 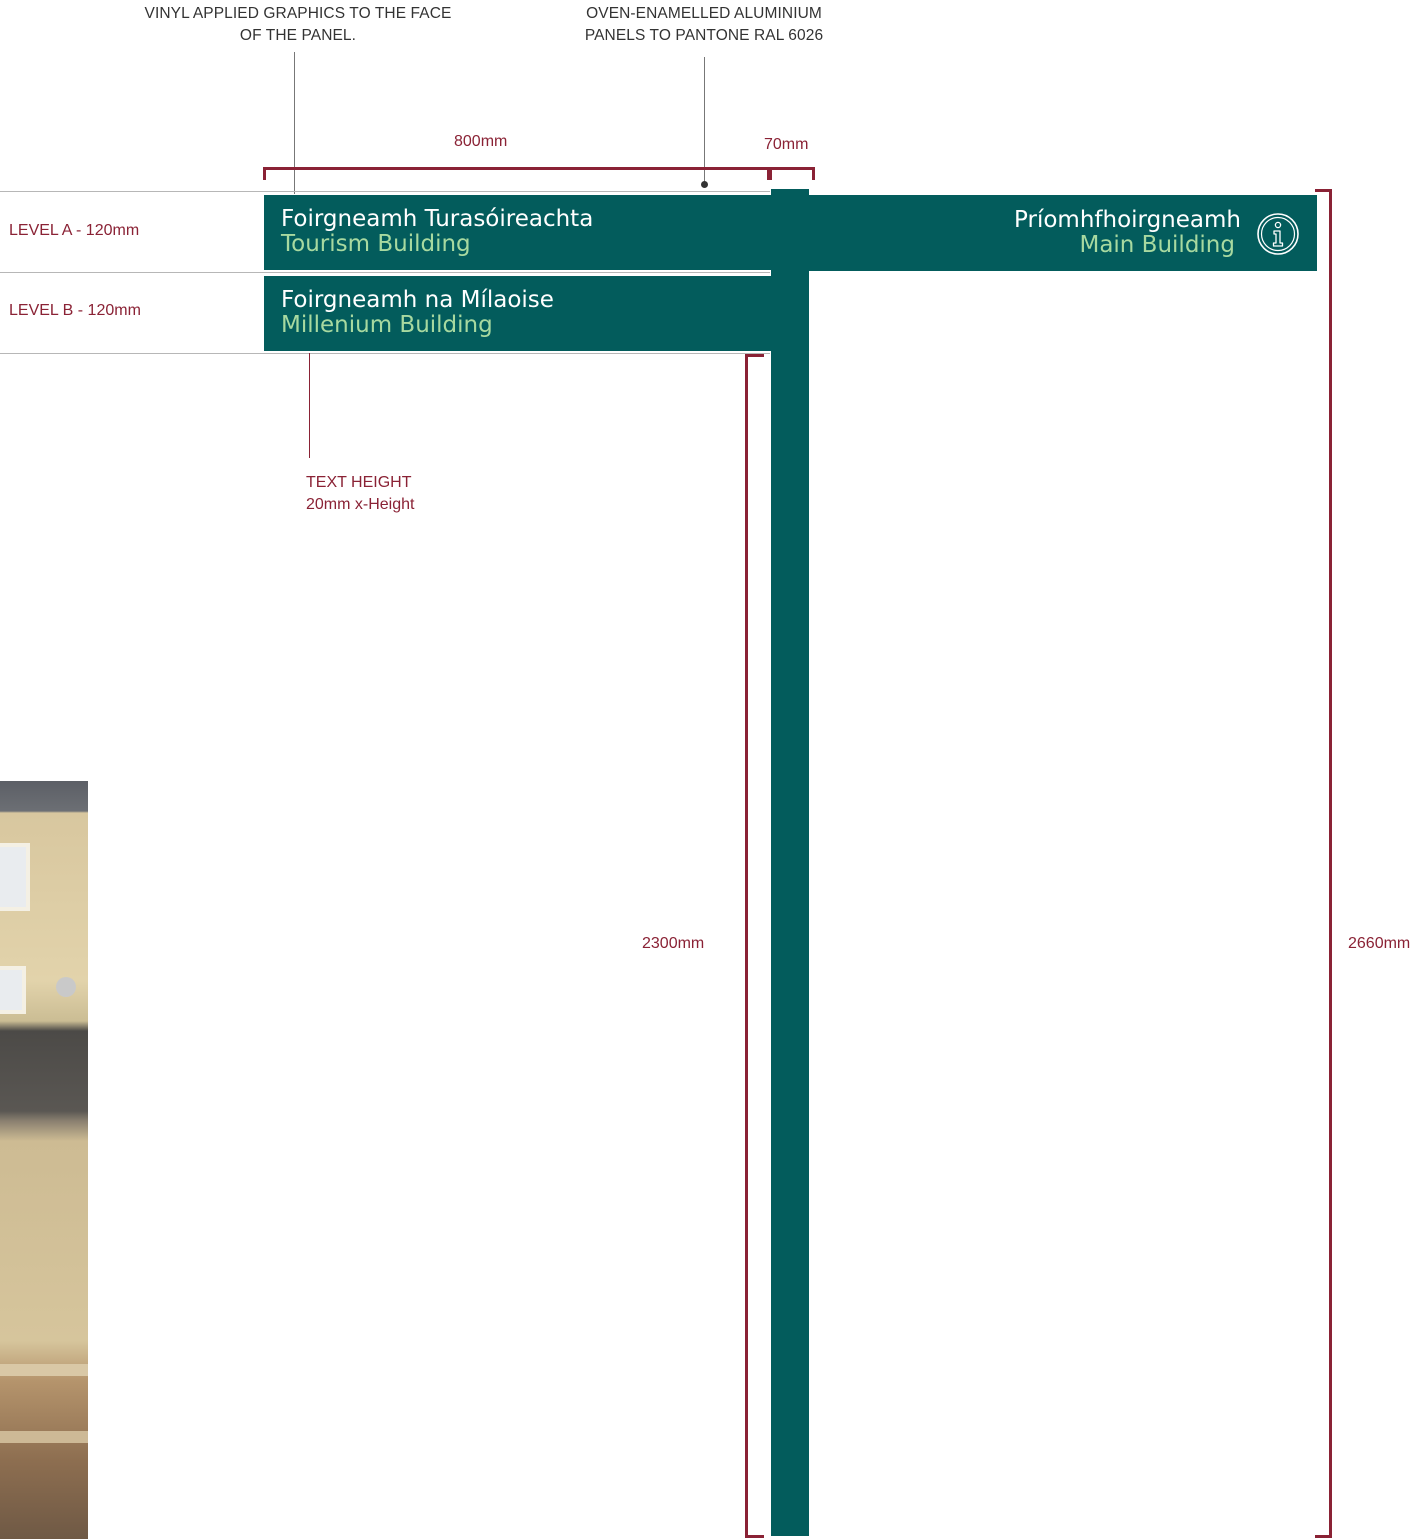 I want to click on text-height-line-2: 20mm x-Height, so click(x=360, y=504).